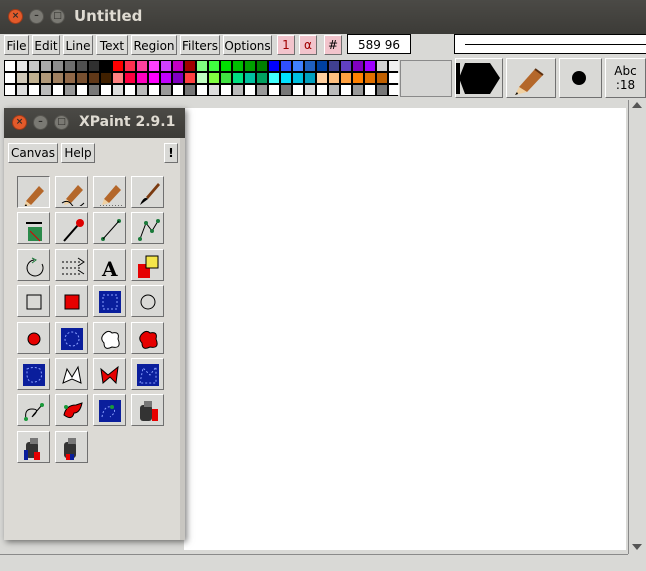 This screenshot has height=571, width=646. What do you see at coordinates (426, 78) in the screenshot?
I see `current-color-swatch` at bounding box center [426, 78].